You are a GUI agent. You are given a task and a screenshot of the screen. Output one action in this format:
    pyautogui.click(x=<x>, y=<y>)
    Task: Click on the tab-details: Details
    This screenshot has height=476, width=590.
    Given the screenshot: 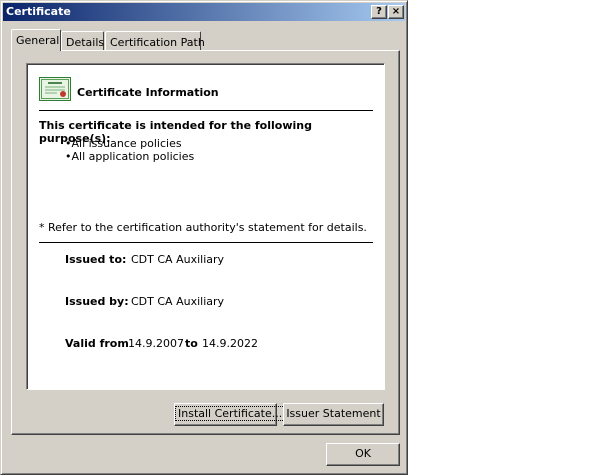 What is the action you would take?
    pyautogui.click(x=82, y=41)
    